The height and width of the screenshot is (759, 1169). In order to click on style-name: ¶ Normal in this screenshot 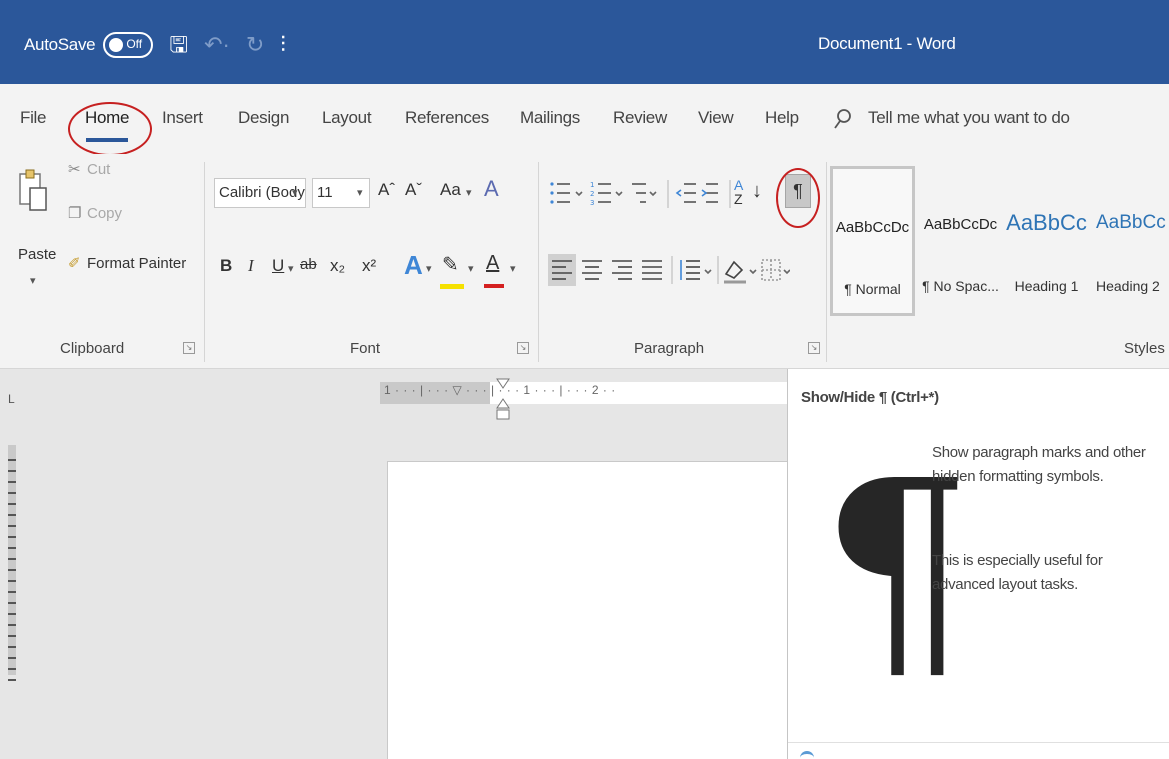, I will do `click(872, 289)`.